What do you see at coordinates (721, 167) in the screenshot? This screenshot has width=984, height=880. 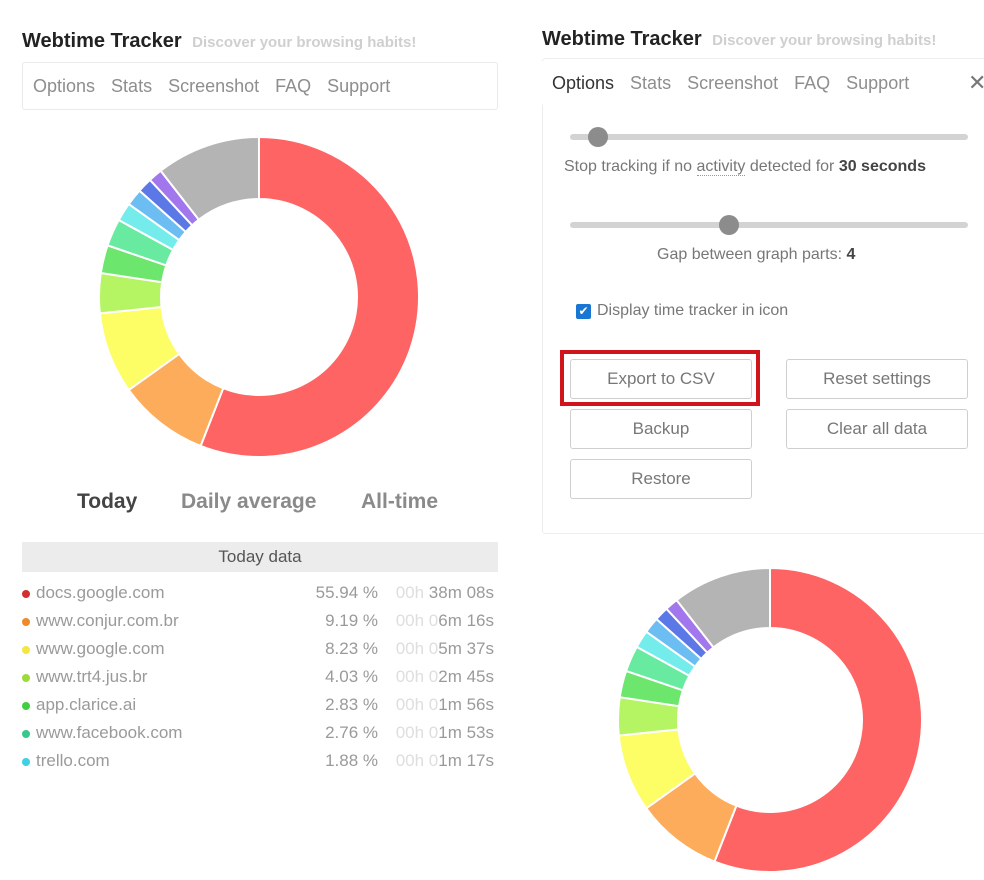 I see `activity-link: activity` at bounding box center [721, 167].